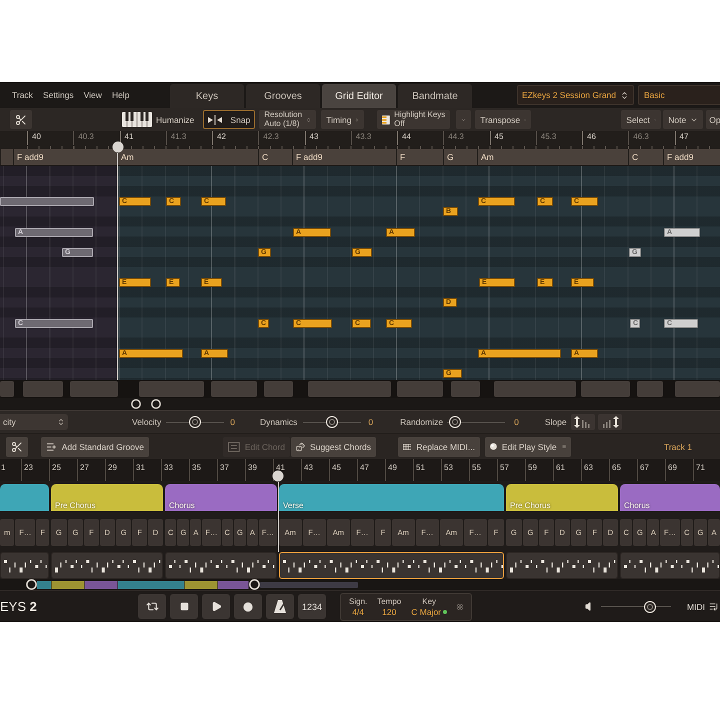 The image size is (720, 720). Describe the element at coordinates (342, 119) in the screenshot. I see `timing-dropdown: Timing` at that location.